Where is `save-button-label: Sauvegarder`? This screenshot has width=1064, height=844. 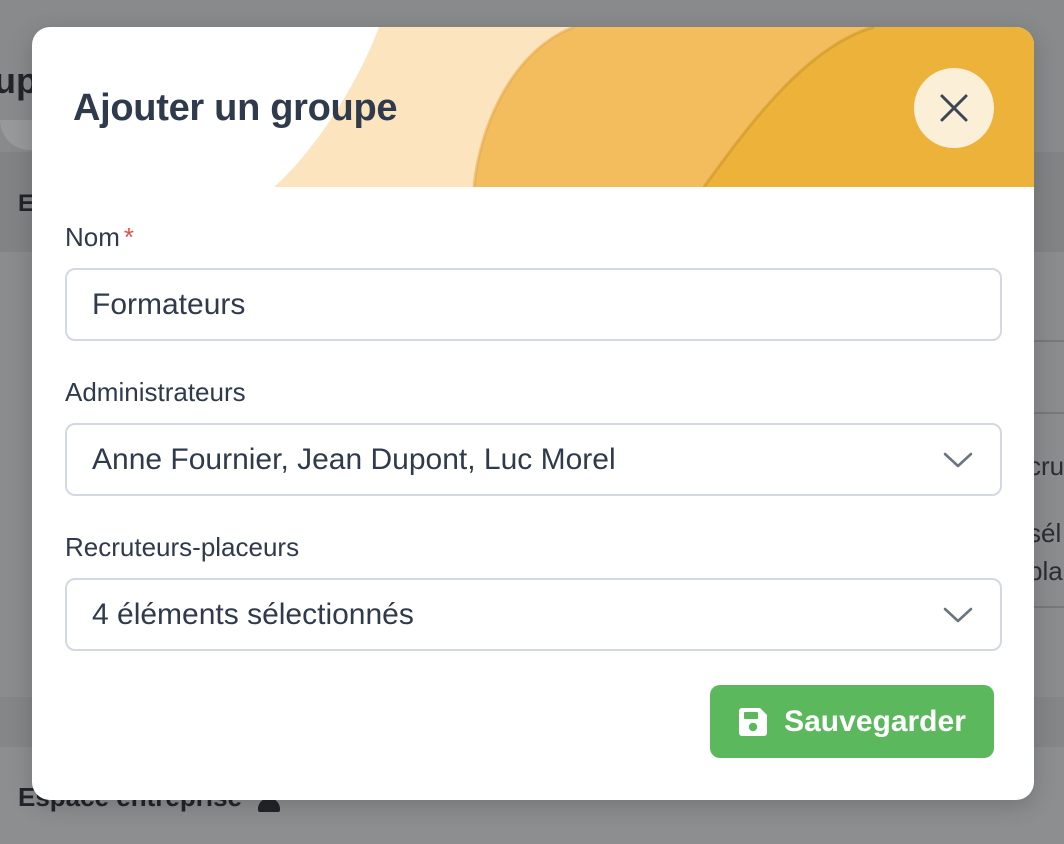
save-button-label: Sauvegarder is located at coordinates (875, 721).